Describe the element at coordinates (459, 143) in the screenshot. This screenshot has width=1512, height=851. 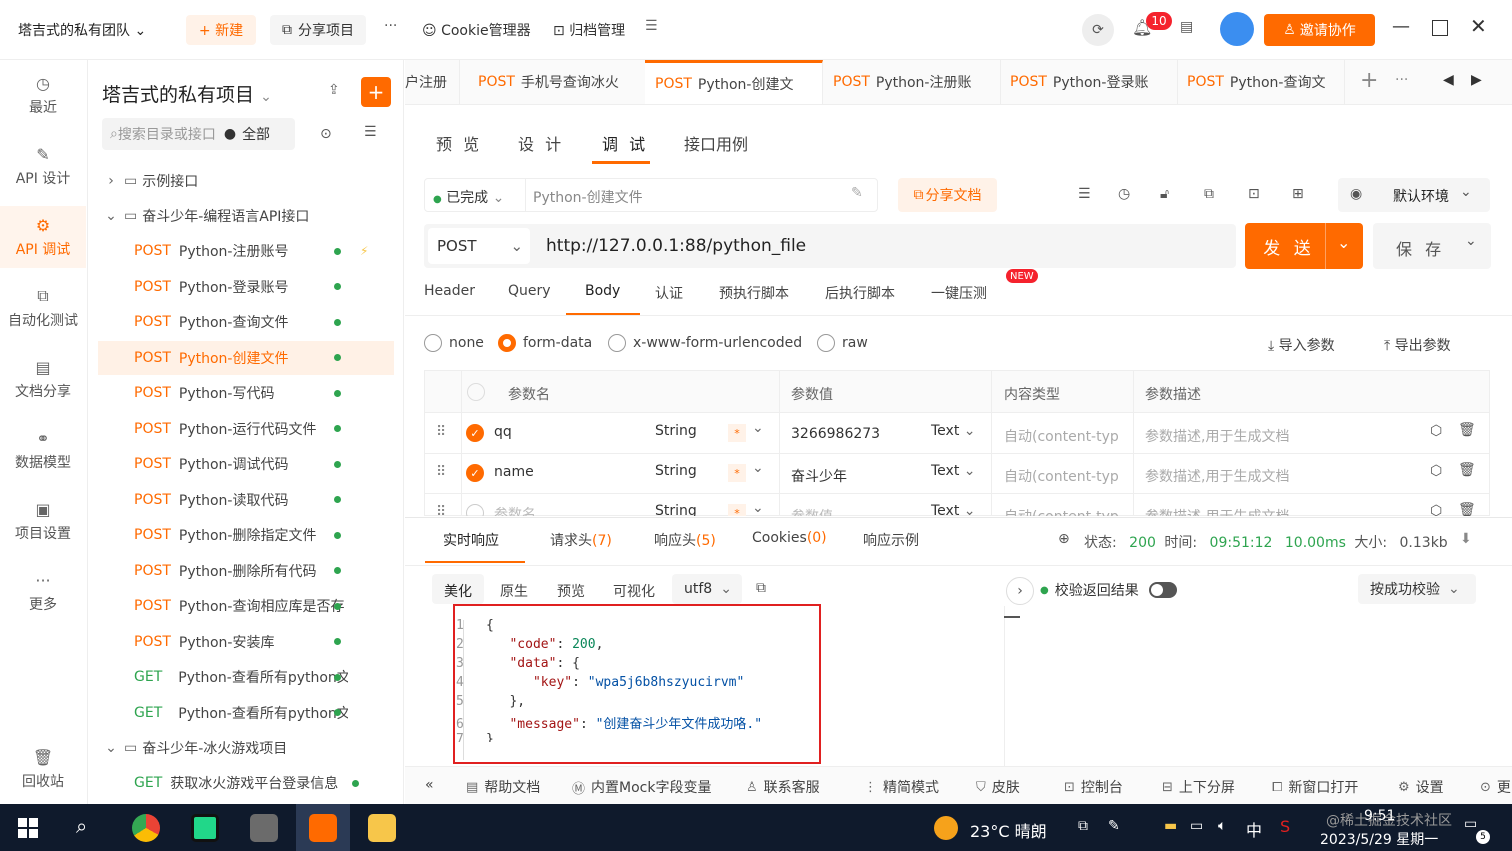
I see `subtab-preview: 预 览` at that location.